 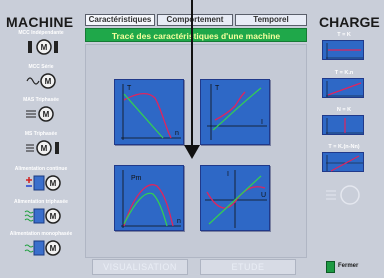 What do you see at coordinates (41, 202) in the screenshot?
I see `power-supply-label: Alimentation triphasée` at bounding box center [41, 202].